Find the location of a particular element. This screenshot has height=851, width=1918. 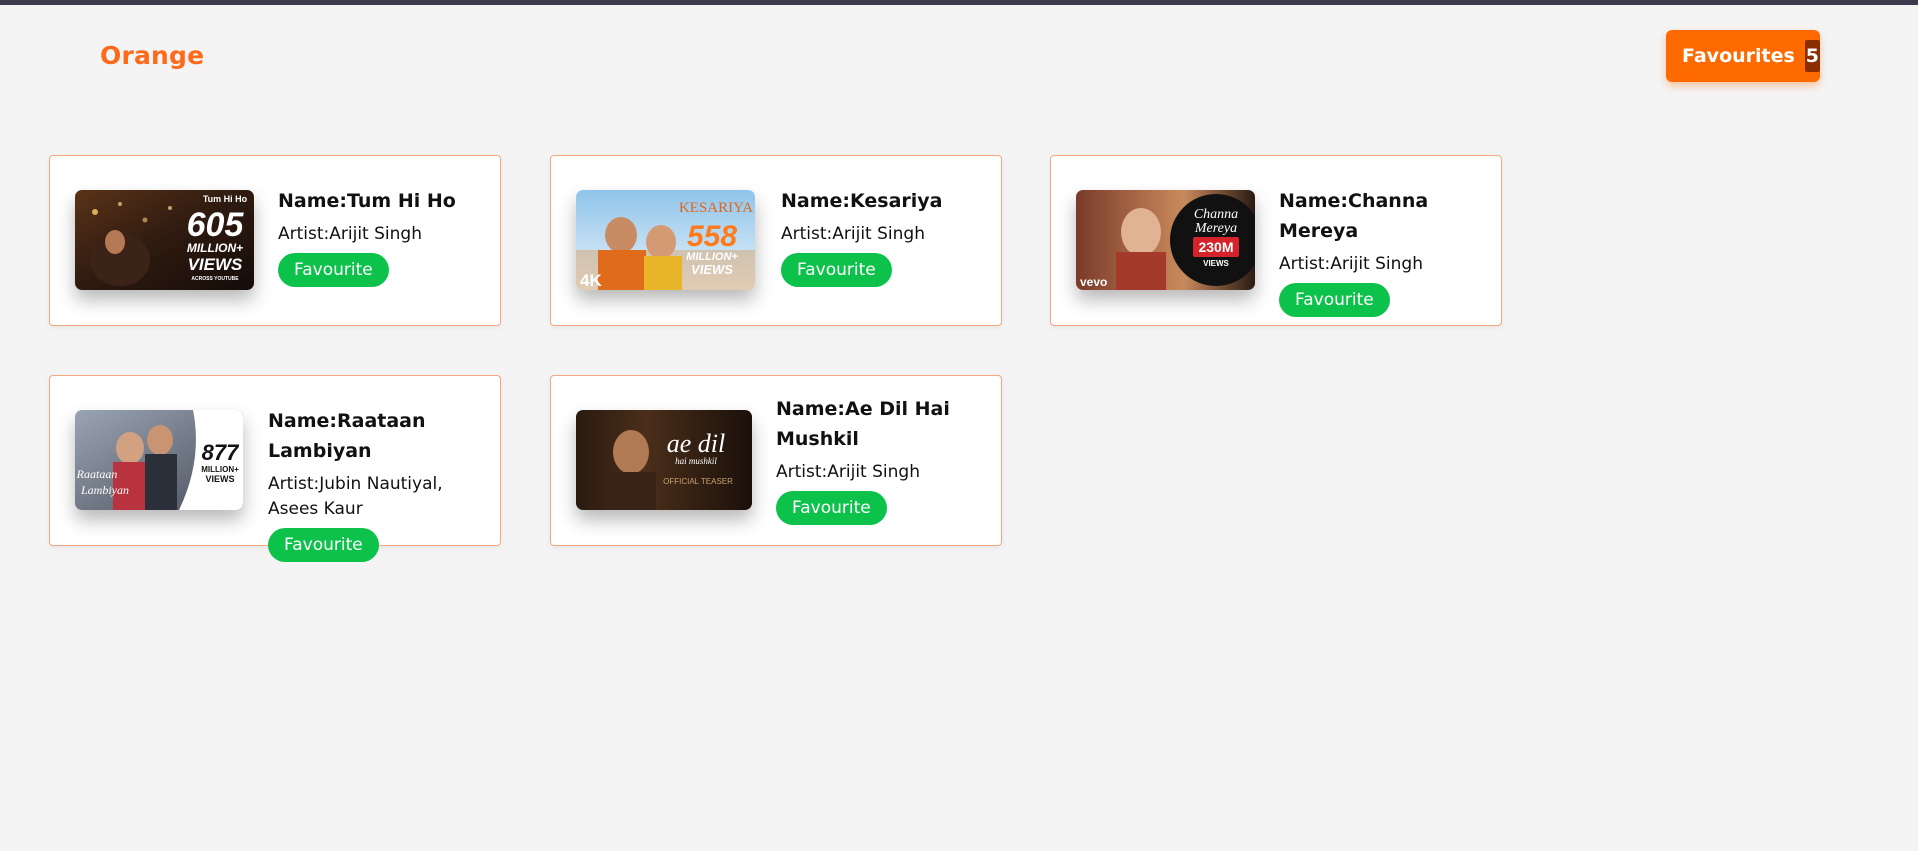

song-name: Name:Kesariya is located at coordinates (862, 201).